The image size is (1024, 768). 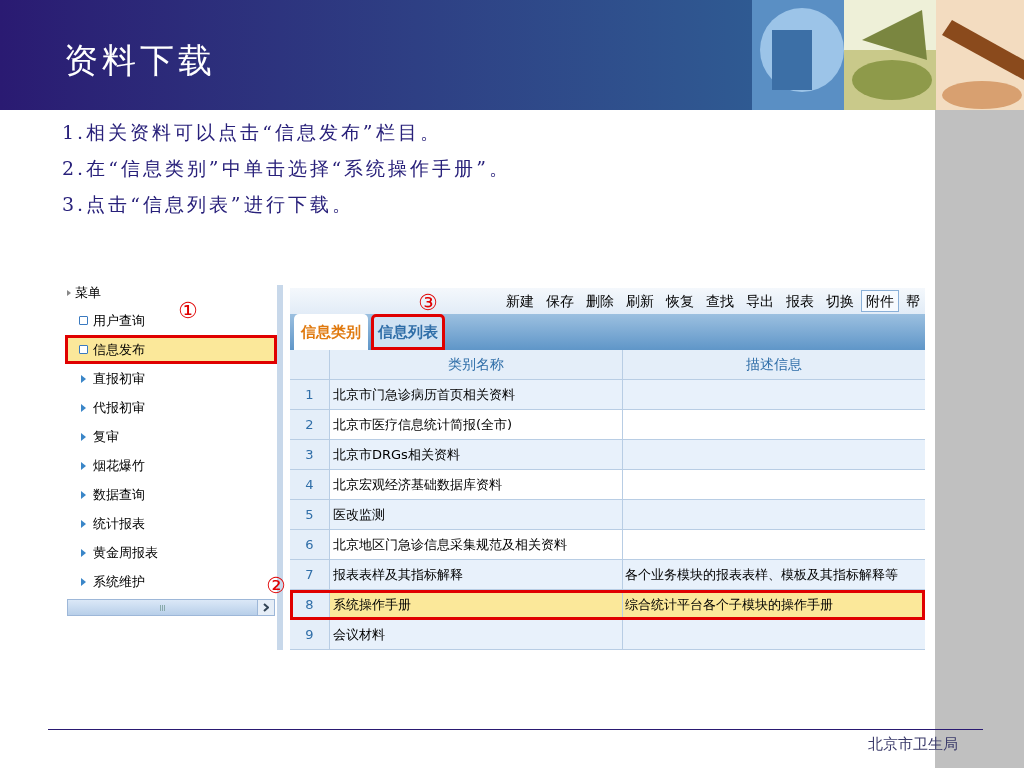 I want to click on table-cell: 报表表样及其指标解释, so click(x=476, y=574).